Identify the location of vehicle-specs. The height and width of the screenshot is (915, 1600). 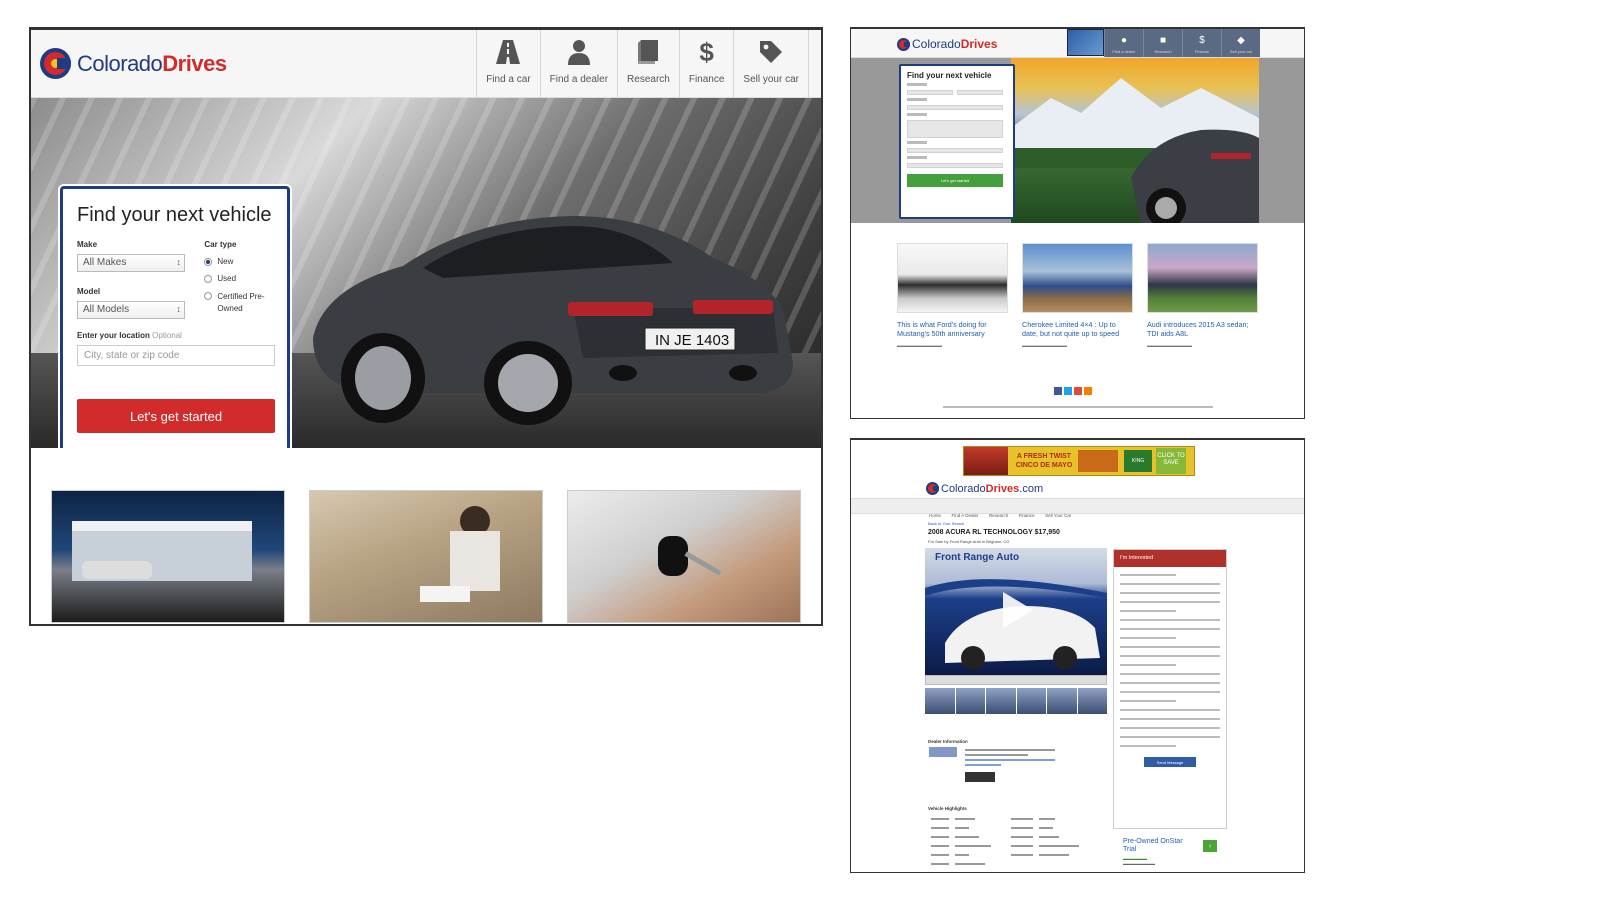
(1011, 842).